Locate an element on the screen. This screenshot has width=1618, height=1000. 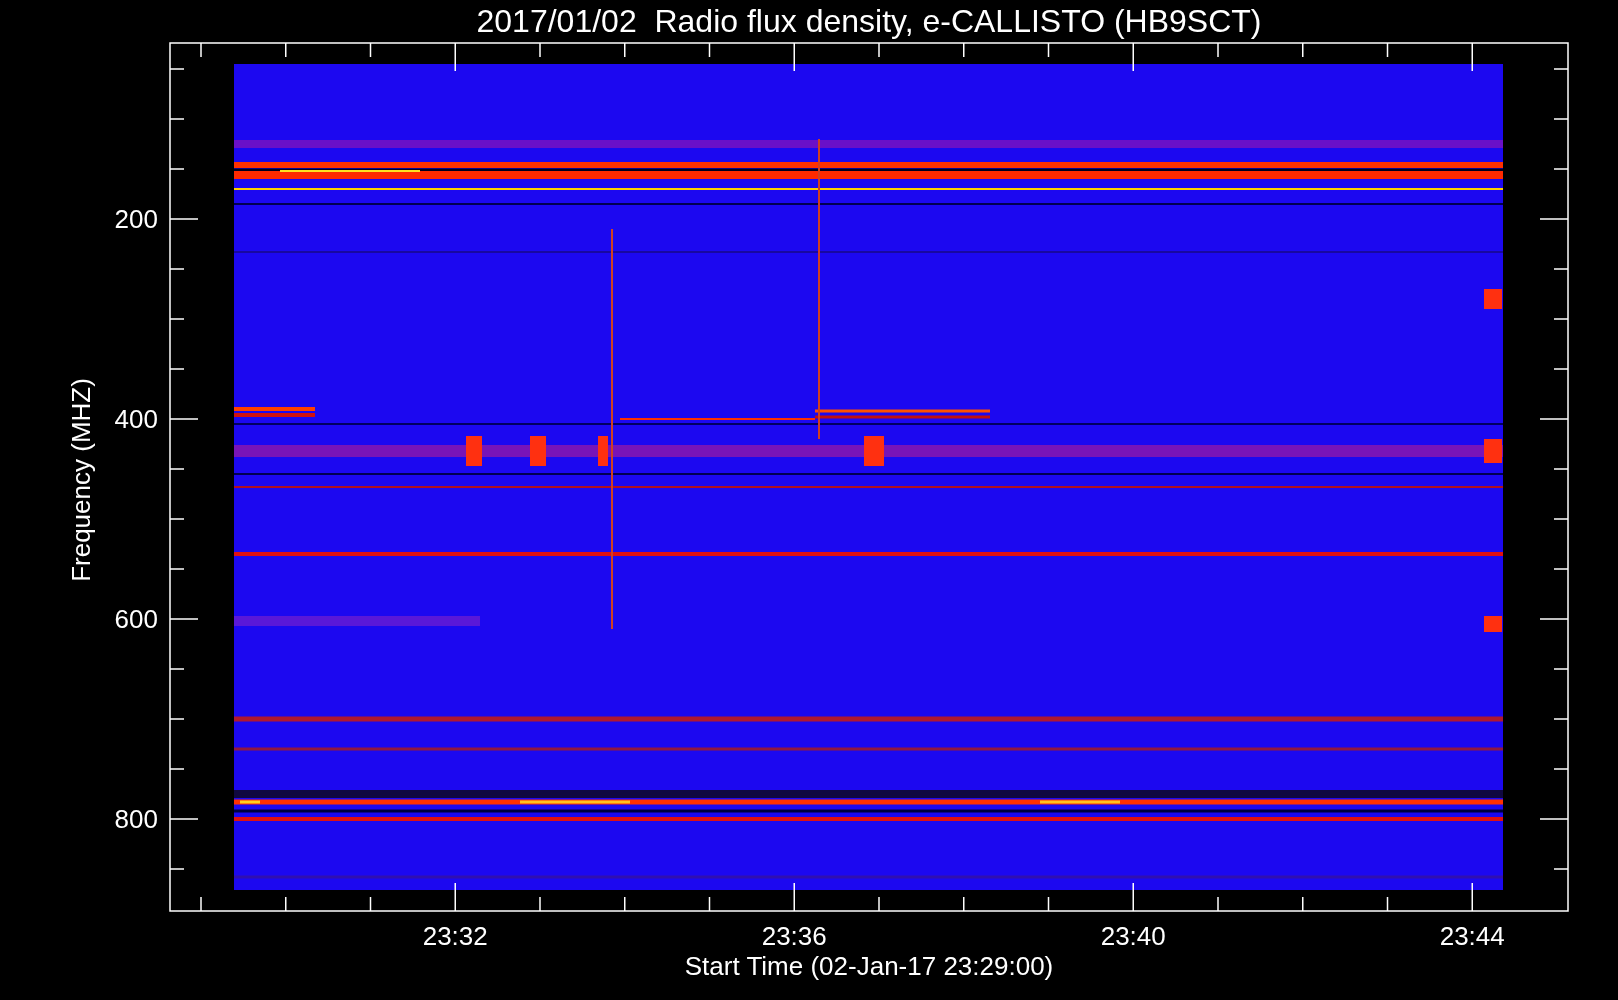
y-axis-label: Frequency (MHZ) is located at coordinates (81, 480).